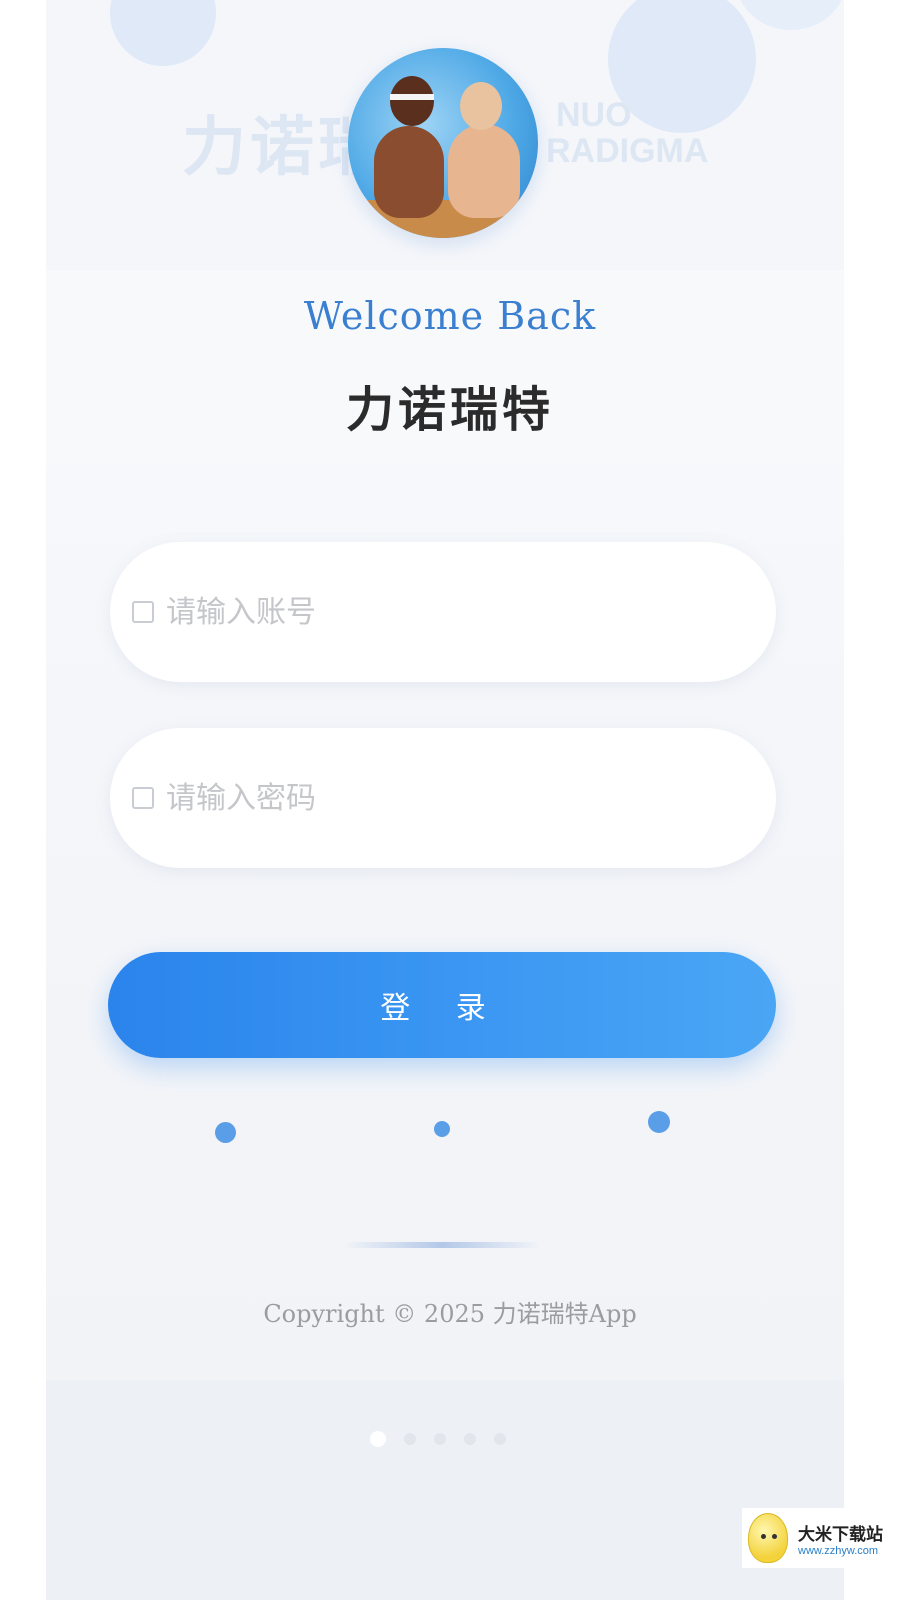  I want to click on account-input, so click(446, 612).